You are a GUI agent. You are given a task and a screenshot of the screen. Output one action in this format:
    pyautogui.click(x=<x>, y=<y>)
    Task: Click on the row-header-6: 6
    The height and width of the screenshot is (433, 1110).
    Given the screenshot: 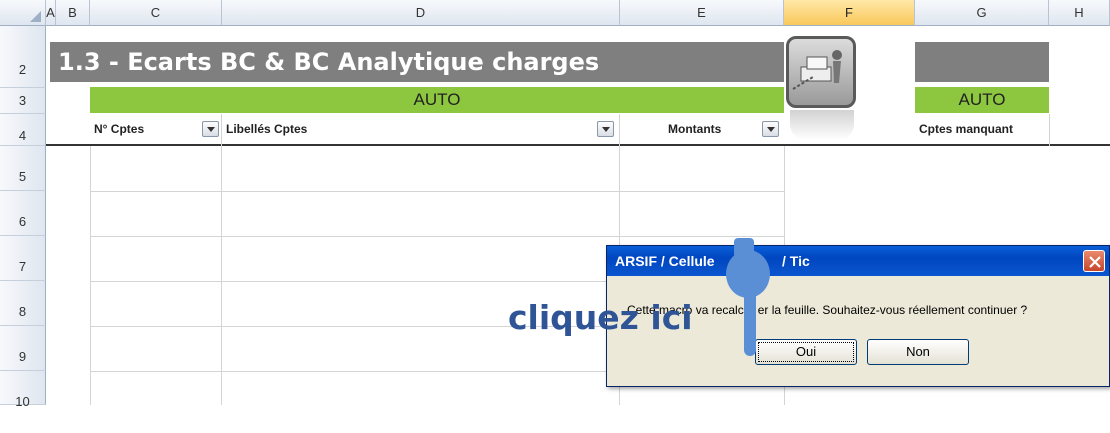 What is the action you would take?
    pyautogui.click(x=23, y=213)
    